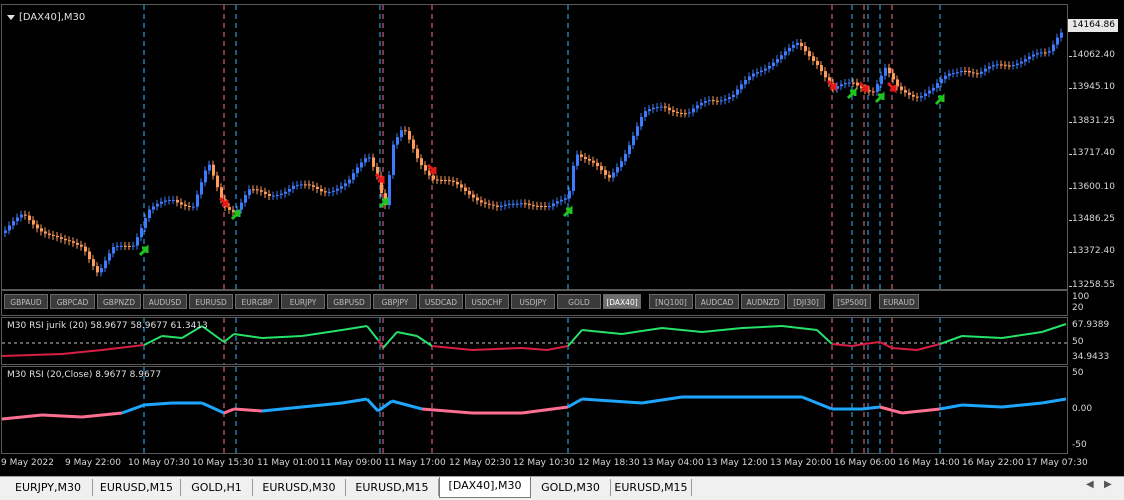 This screenshot has height=500, width=1124. I want to click on symbol-button-usdchf: USDCHF, so click(487, 301).